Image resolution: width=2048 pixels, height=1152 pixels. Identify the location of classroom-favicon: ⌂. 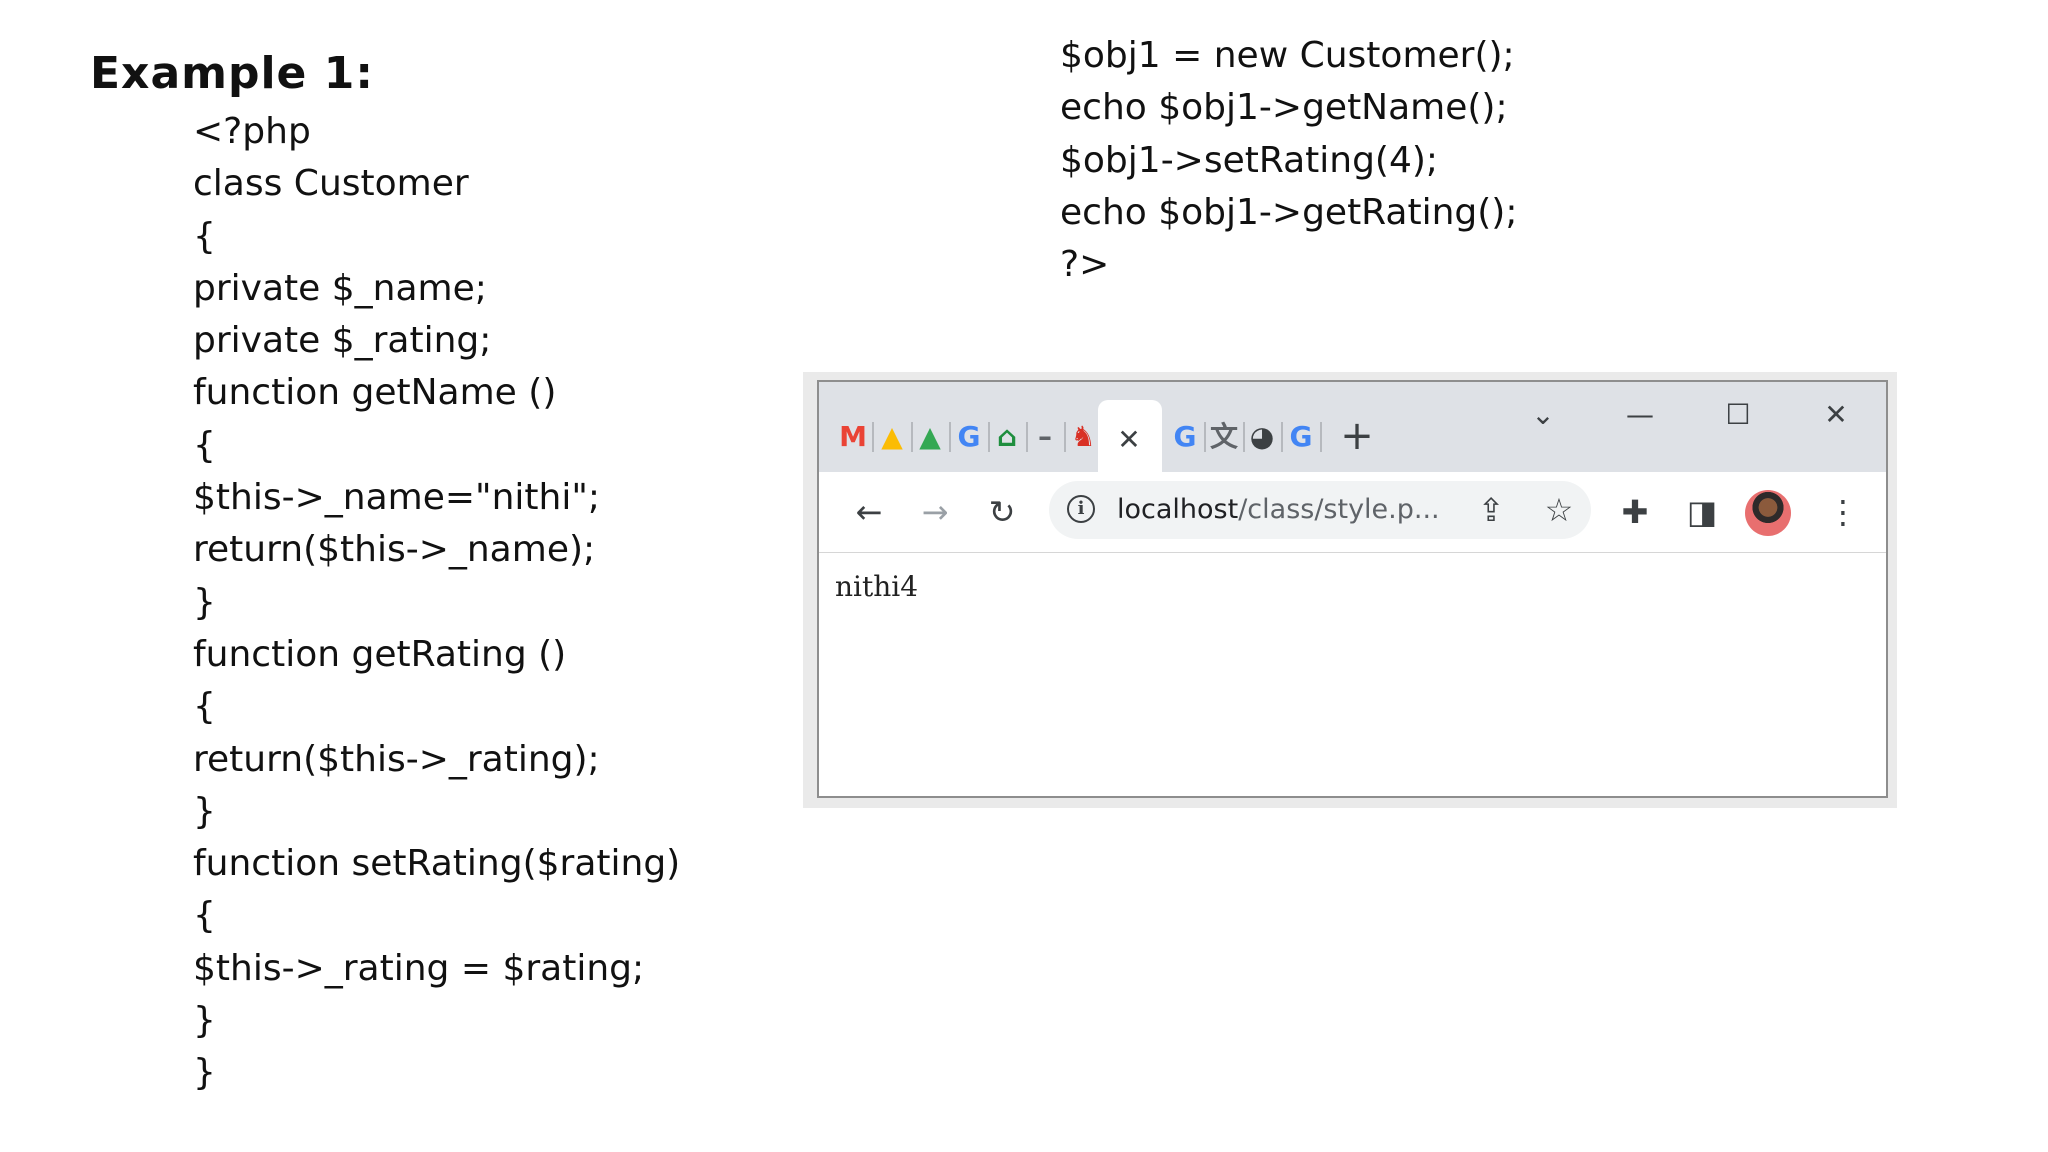
(1007, 437).